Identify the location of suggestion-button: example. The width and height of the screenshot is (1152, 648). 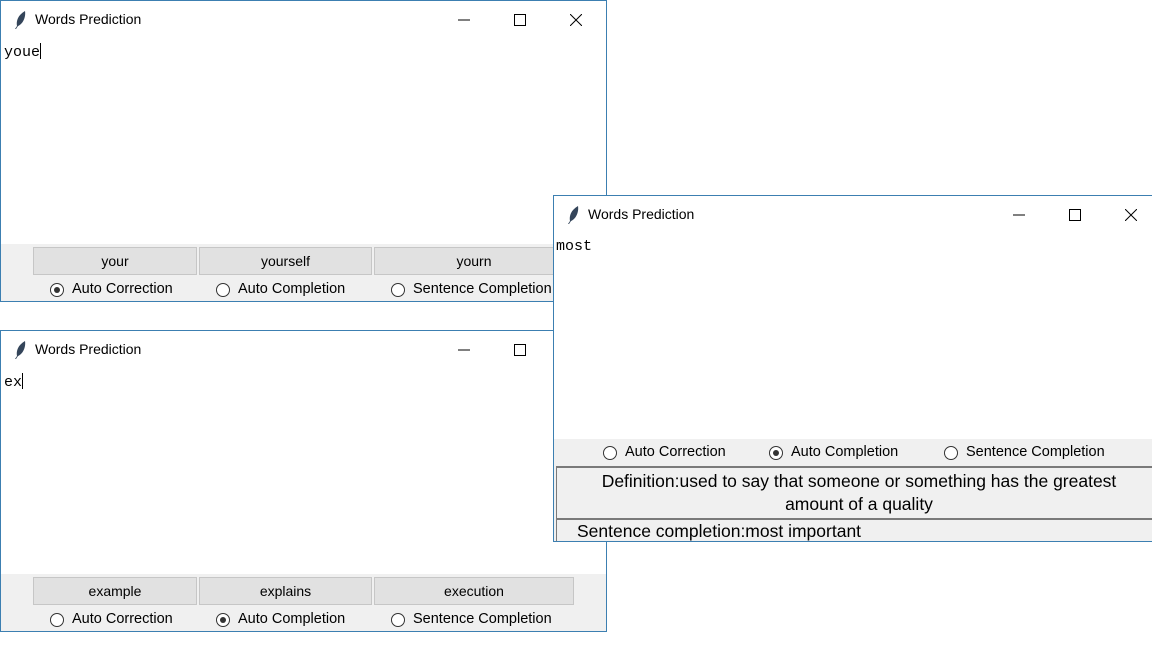
(115, 591).